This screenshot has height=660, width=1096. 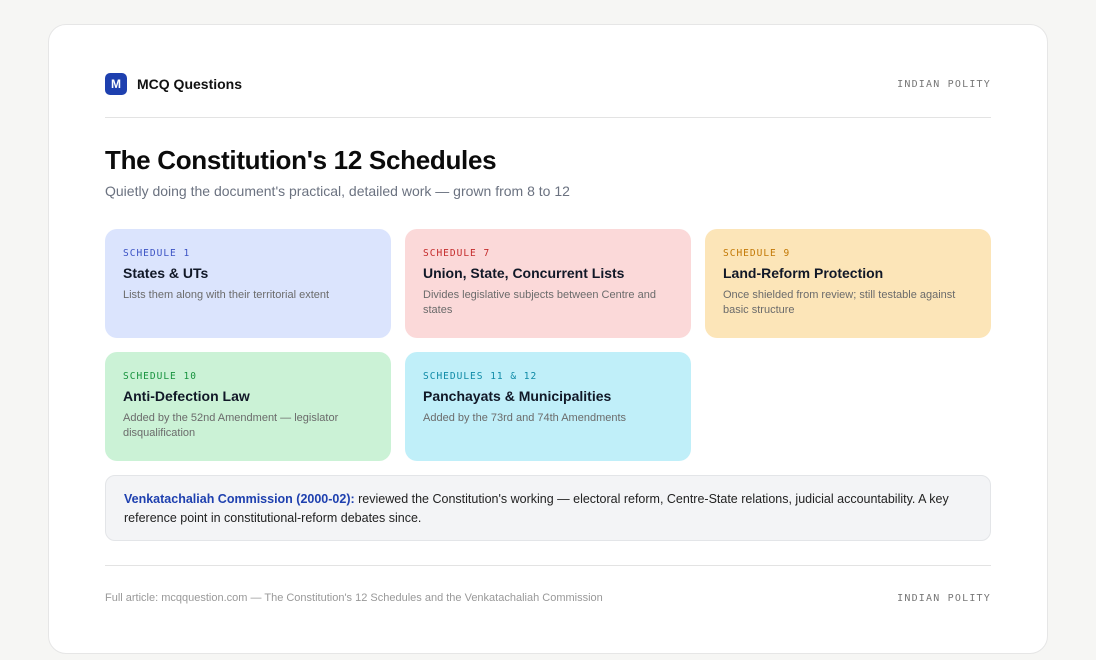 I want to click on category-tag: INDIAN POLITY, so click(x=944, y=84).